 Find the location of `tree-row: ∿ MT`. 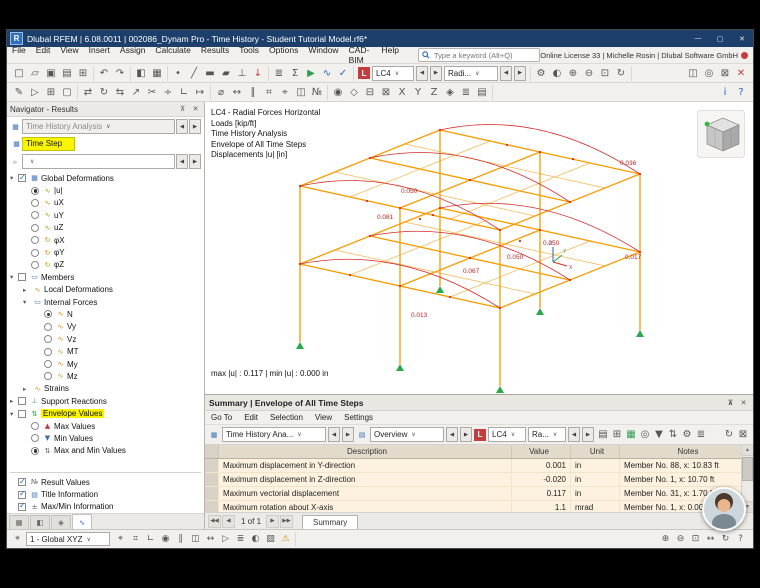

tree-row: ∿ MT is located at coordinates (105, 351).